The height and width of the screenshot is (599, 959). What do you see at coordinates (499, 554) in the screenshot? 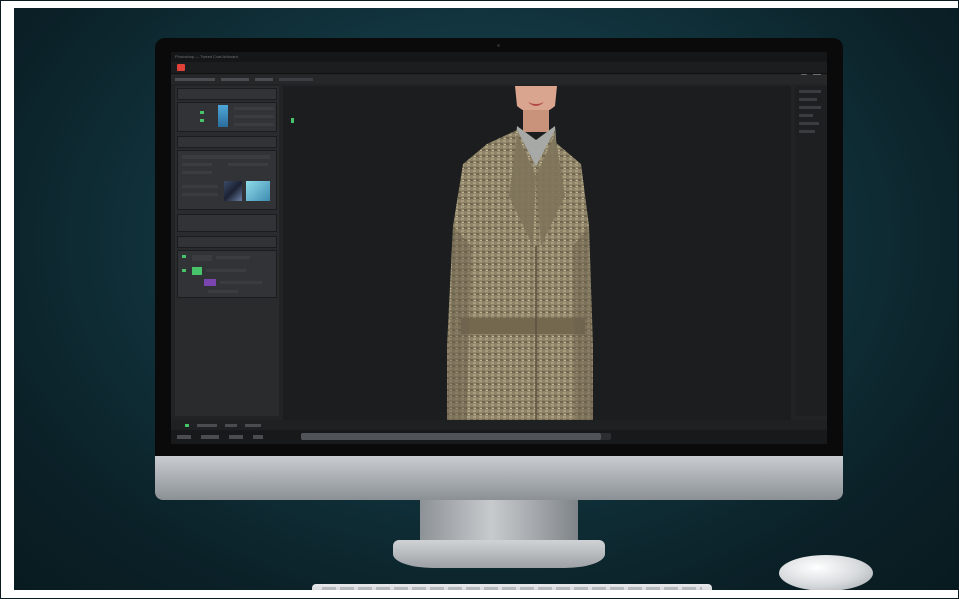
I see `monitor-stand-base` at bounding box center [499, 554].